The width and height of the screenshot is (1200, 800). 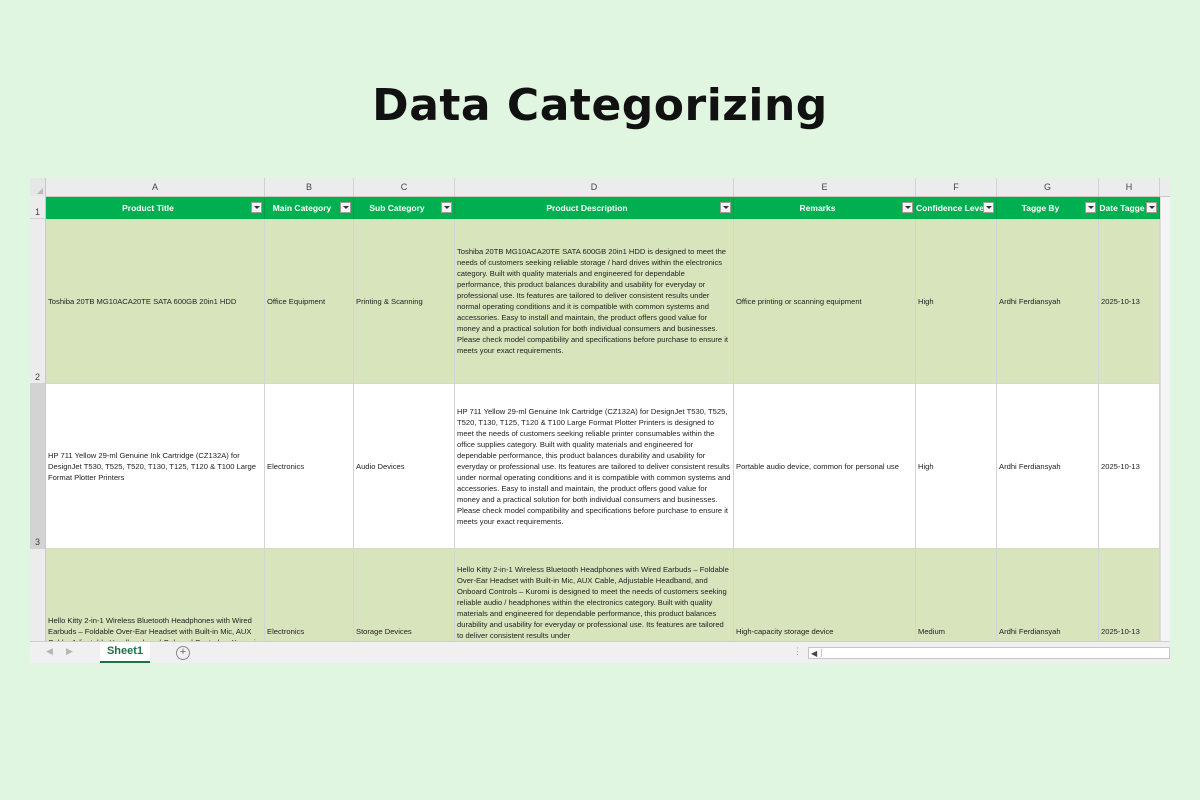 What do you see at coordinates (37, 301) in the screenshot?
I see `row-number: 2` at bounding box center [37, 301].